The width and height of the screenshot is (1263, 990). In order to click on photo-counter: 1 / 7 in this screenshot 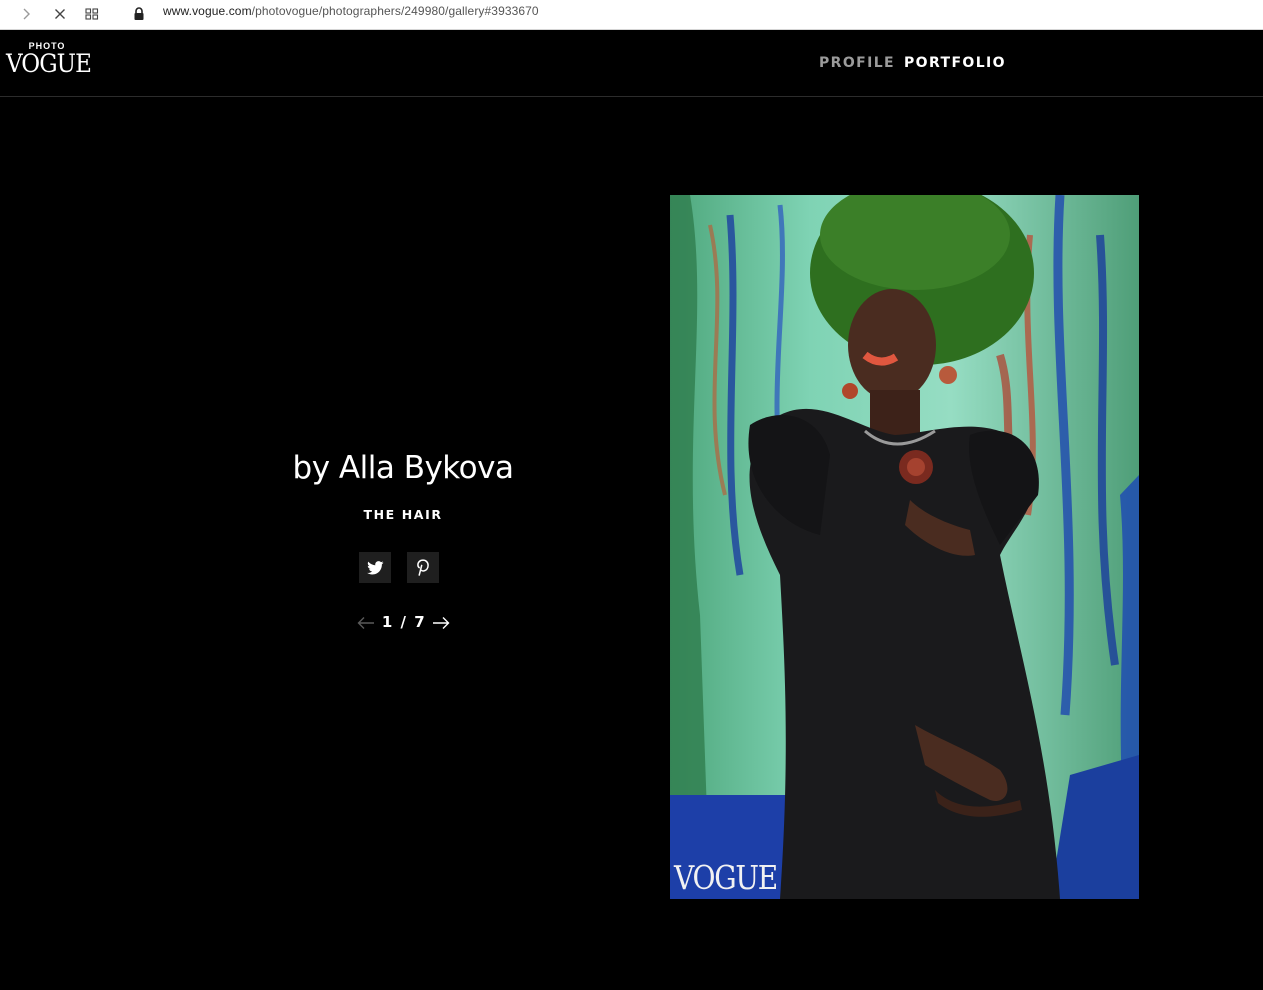, I will do `click(404, 622)`.